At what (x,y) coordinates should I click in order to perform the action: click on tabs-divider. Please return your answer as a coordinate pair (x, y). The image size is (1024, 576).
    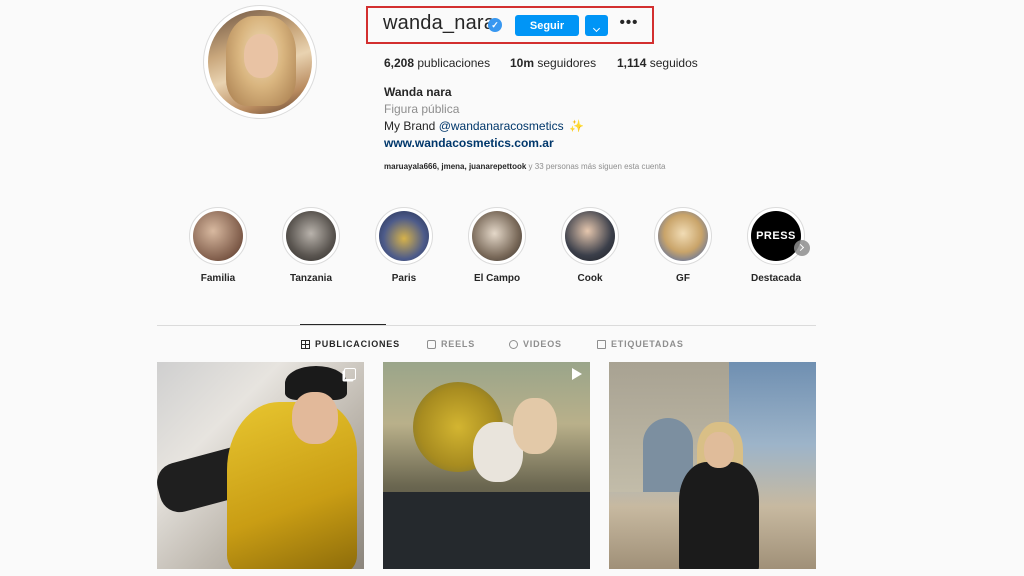
    Looking at the image, I should click on (486, 325).